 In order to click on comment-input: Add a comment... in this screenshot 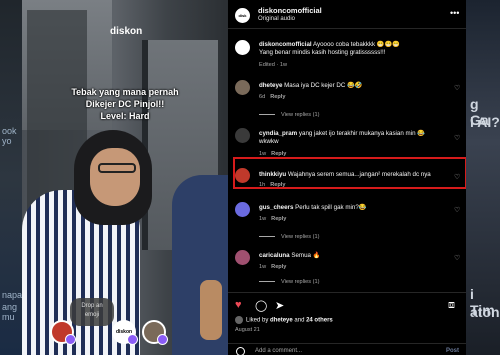, I will do `click(278, 351)`.